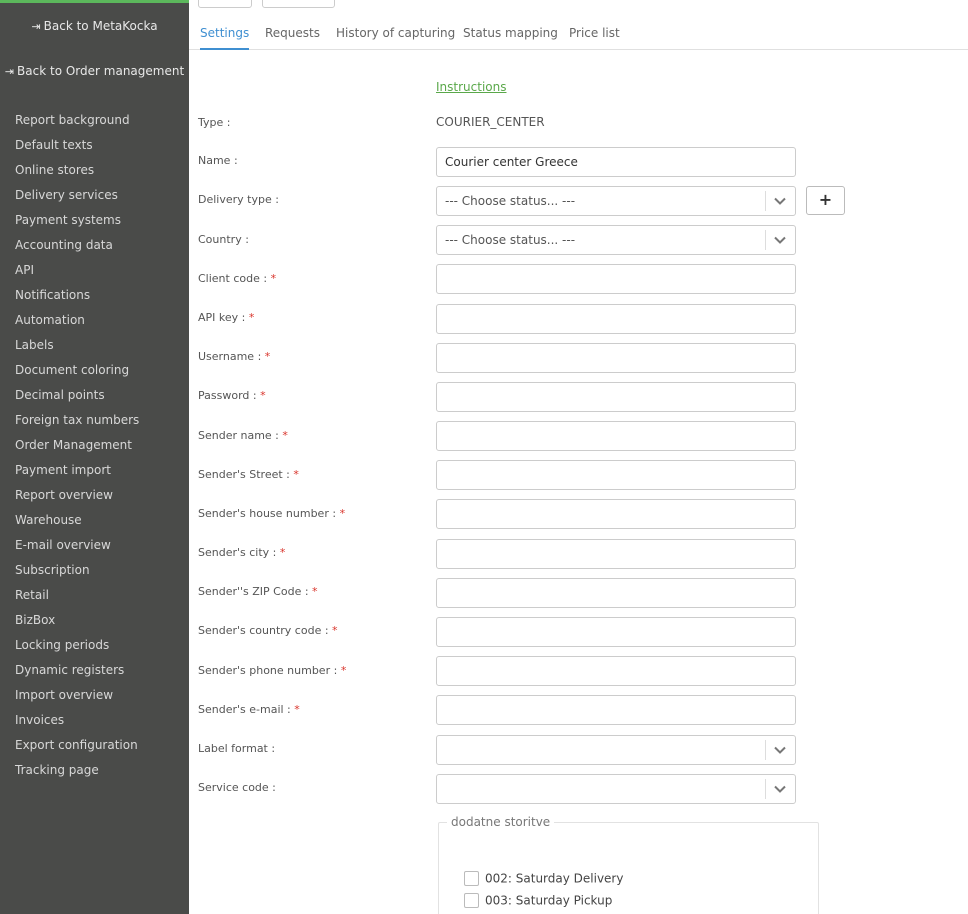 The image size is (968, 914). I want to click on sidebar-item-invoices: Invoices, so click(77, 724).